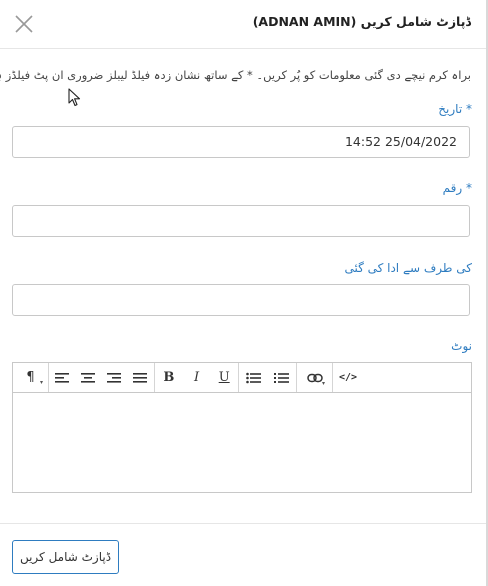 The image size is (488, 586). I want to click on align-left-button, so click(62, 377).